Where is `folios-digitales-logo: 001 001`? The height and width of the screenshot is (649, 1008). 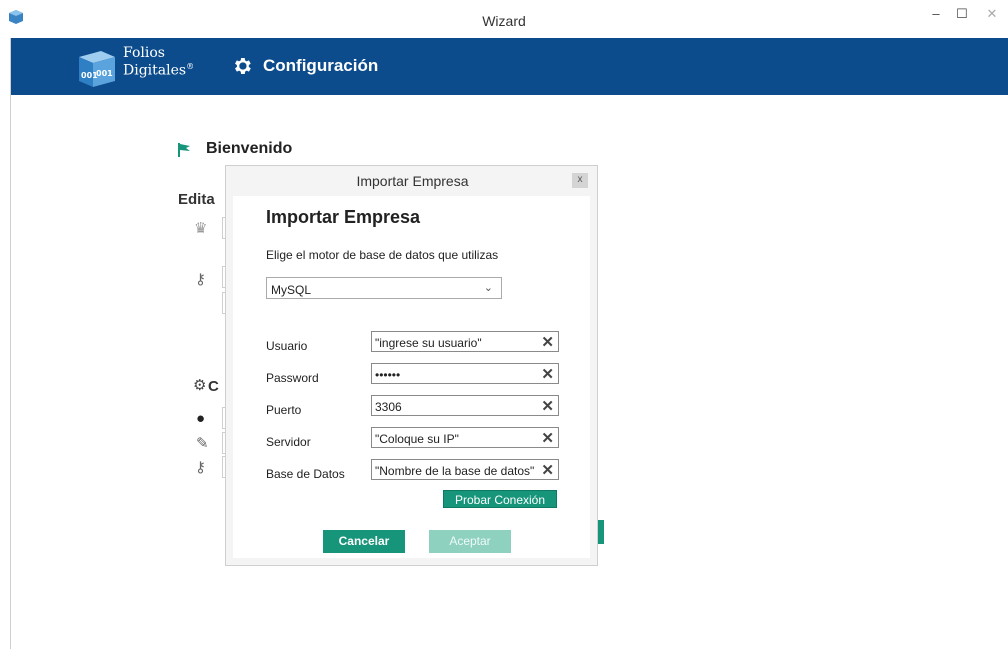 folios-digitales-logo: 001 001 is located at coordinates (97, 69).